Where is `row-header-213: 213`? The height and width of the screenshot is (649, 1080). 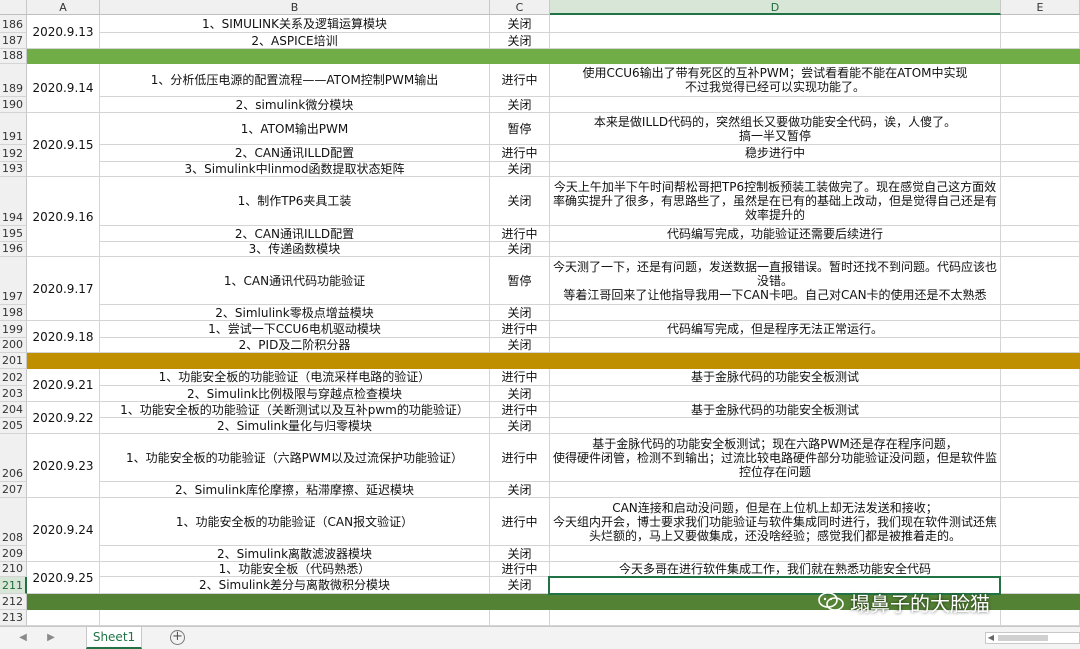
row-header-213: 213 is located at coordinates (13, 618).